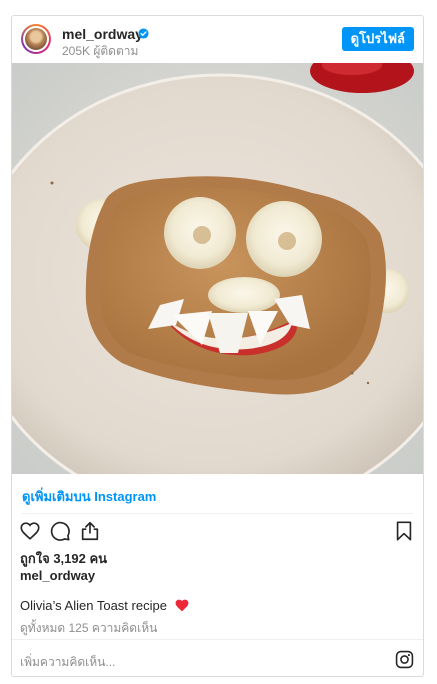 This screenshot has width=437, height=684. What do you see at coordinates (90, 531) in the screenshot?
I see `share-icon` at bounding box center [90, 531].